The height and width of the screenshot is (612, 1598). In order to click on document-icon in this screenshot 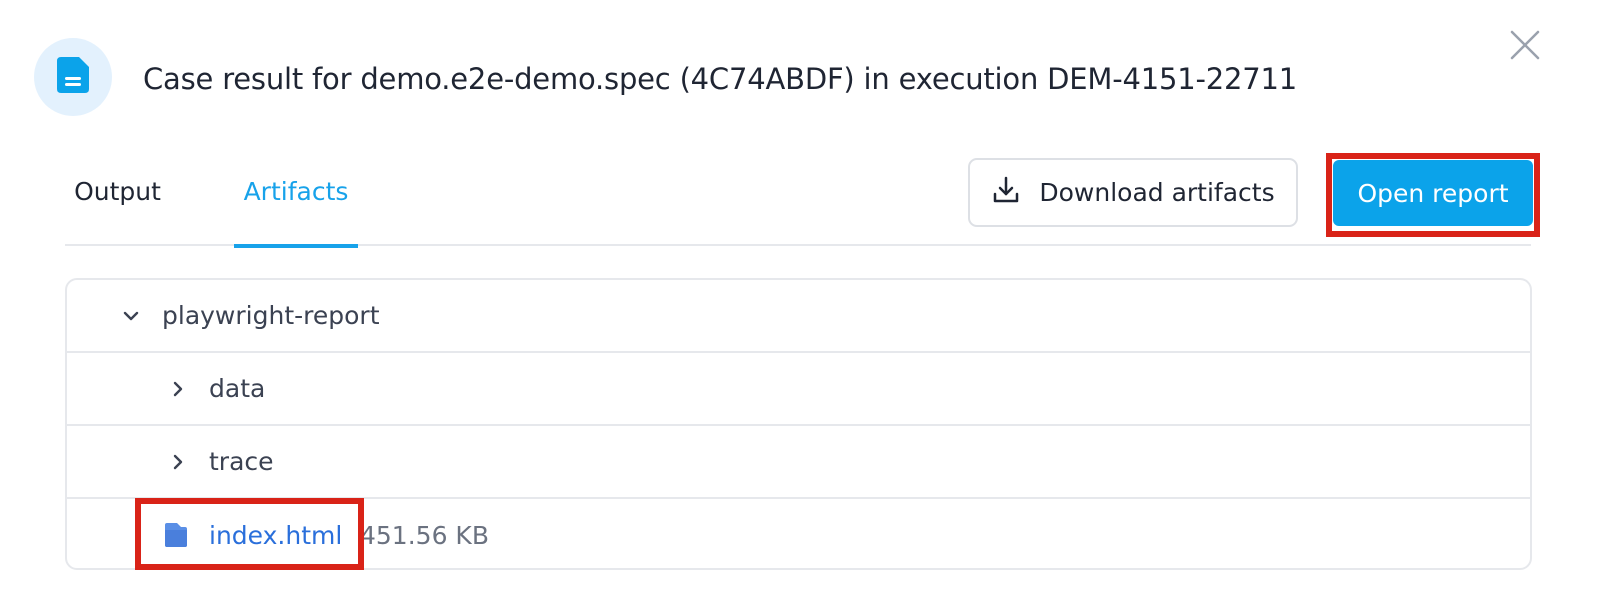, I will do `click(73, 77)`.